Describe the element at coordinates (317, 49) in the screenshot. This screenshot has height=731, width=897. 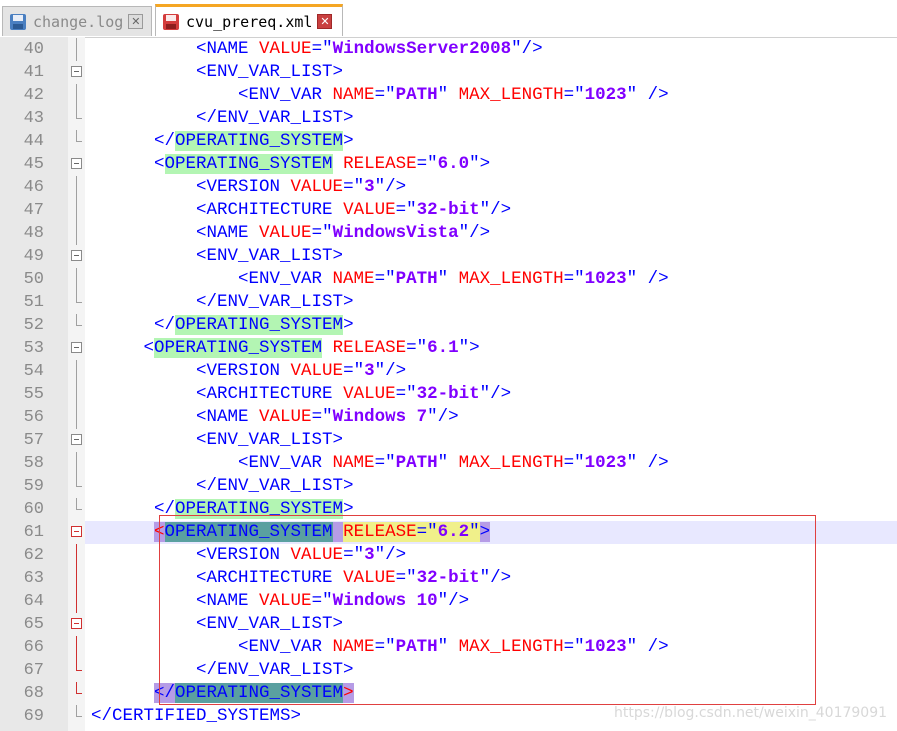
I see `code-text: <NAME VALUE="WindowsServer2008"/>` at that location.